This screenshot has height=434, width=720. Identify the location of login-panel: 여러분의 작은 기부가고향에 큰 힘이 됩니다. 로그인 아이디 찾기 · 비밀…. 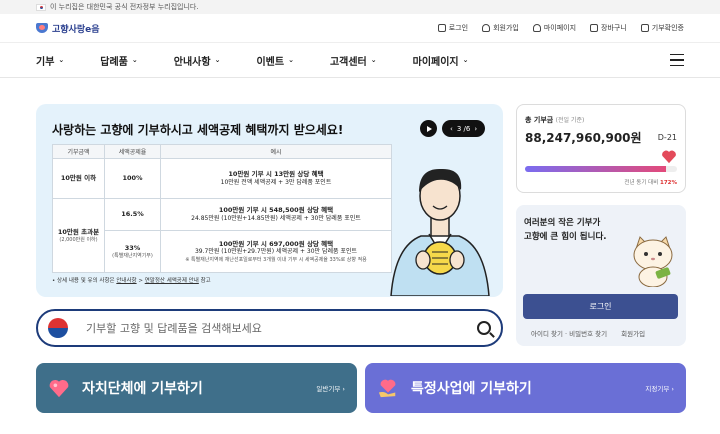
(601, 275).